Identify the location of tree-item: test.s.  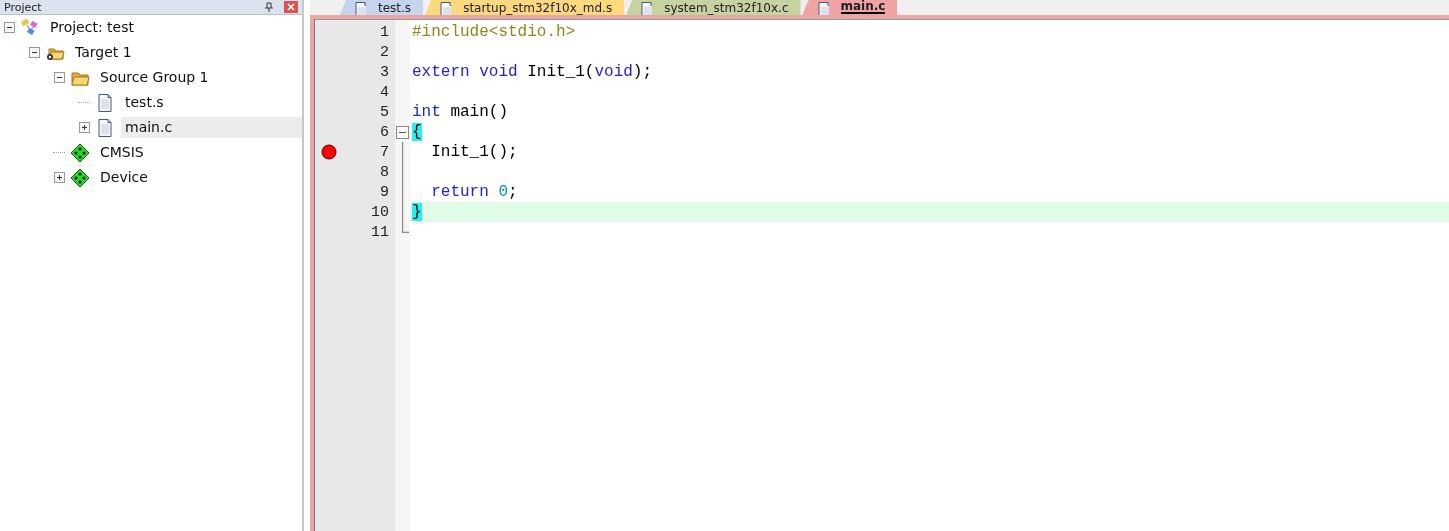
(145, 102).